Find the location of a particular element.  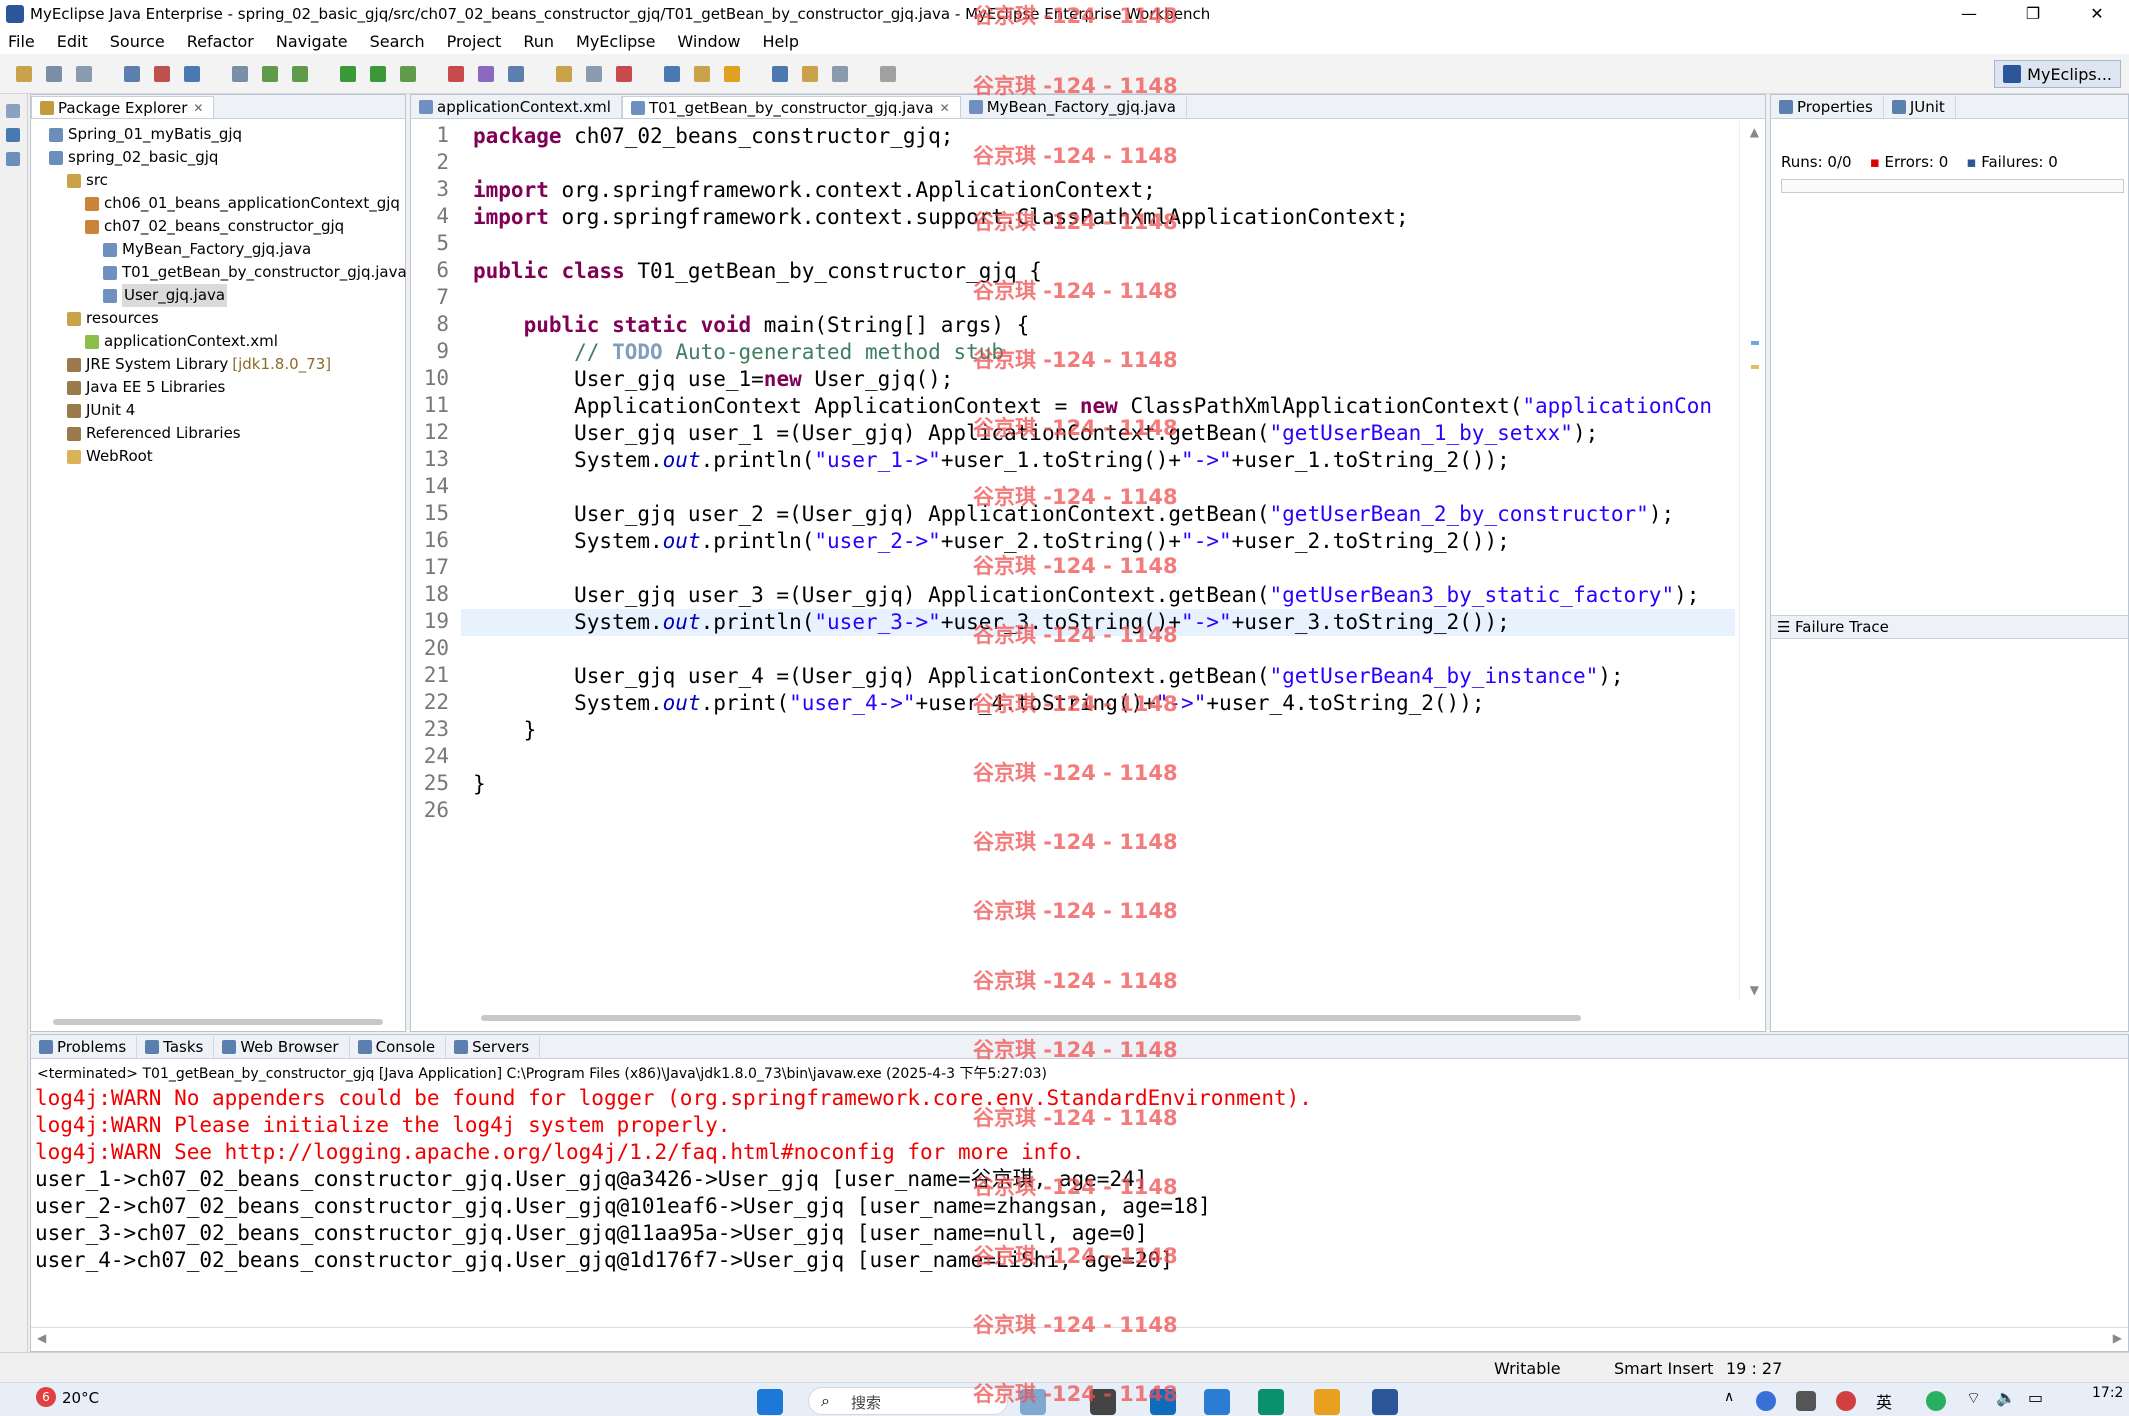

wifi-icon: ⌔ is located at coordinates (1973, 1398).